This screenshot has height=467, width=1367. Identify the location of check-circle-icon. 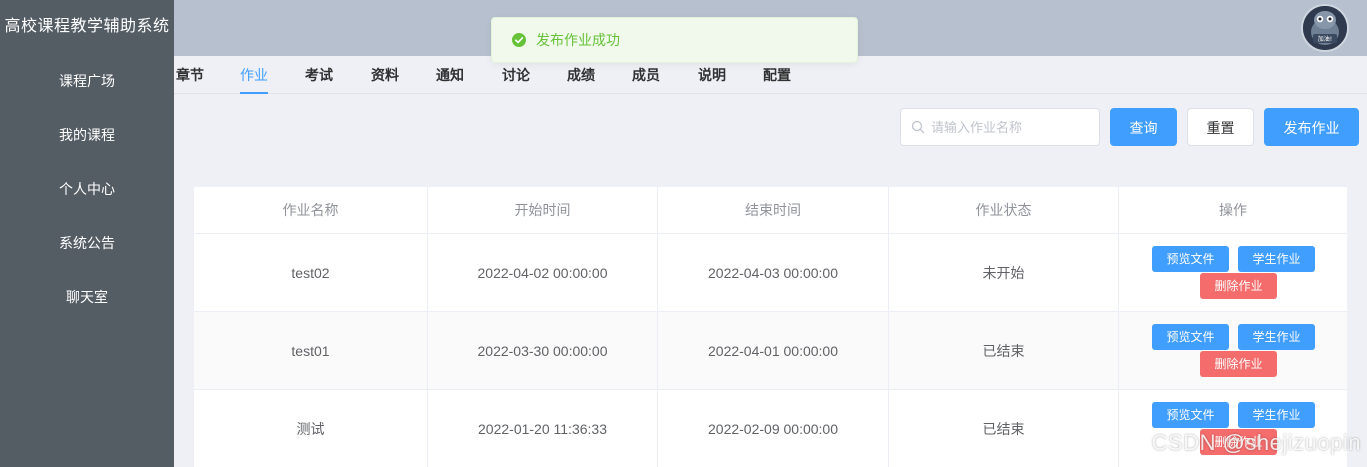
(519, 40).